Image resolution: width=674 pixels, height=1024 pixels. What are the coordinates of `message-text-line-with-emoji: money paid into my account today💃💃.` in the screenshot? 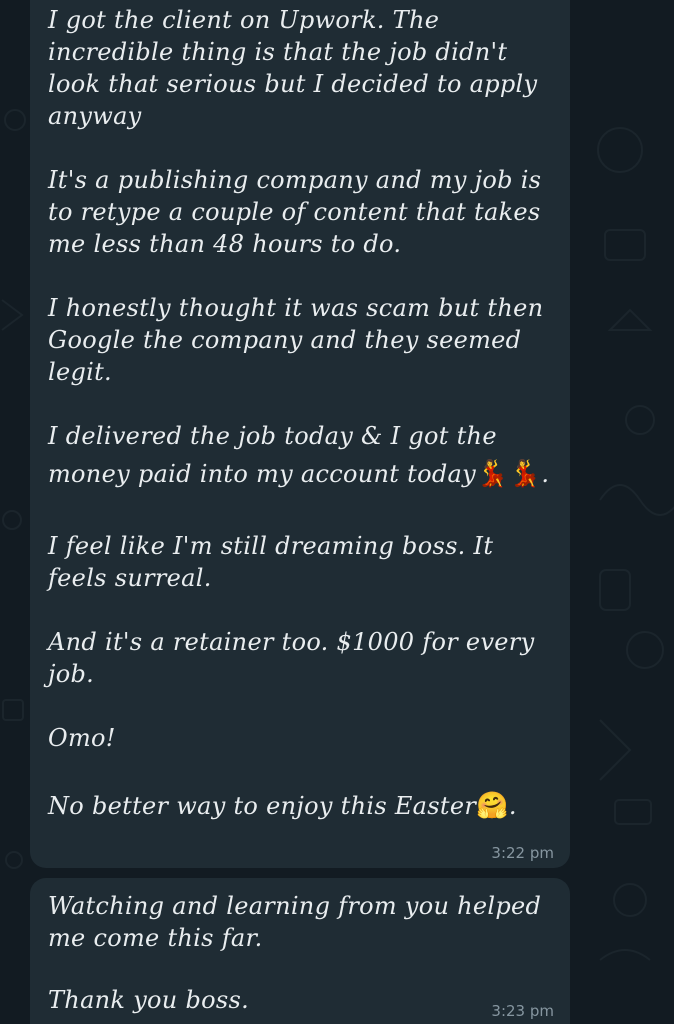 It's located at (298, 474).